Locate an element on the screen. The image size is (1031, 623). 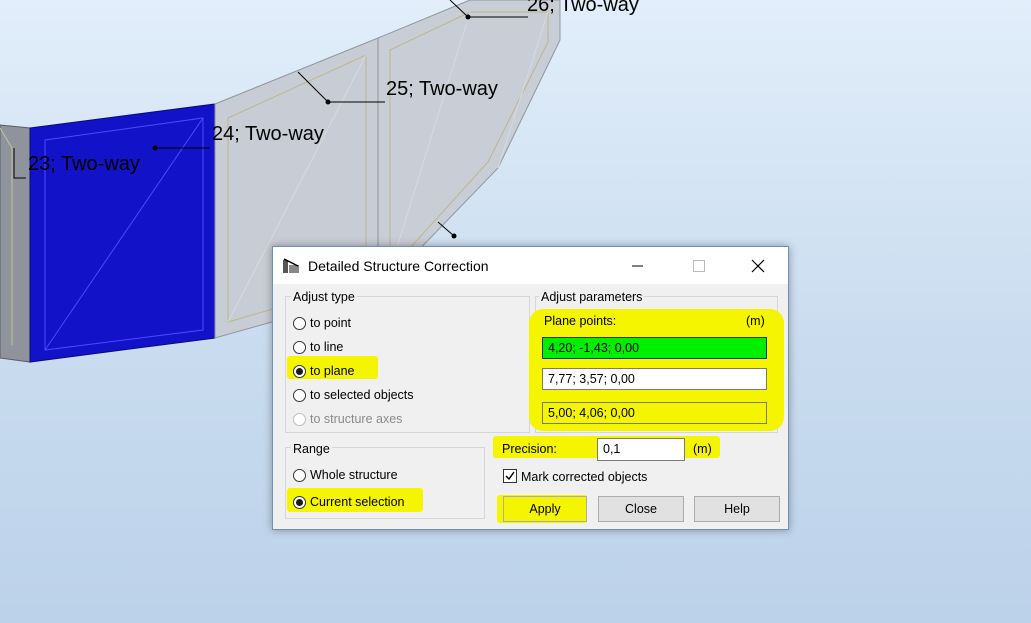
radio-label: to line is located at coordinates (327, 347).